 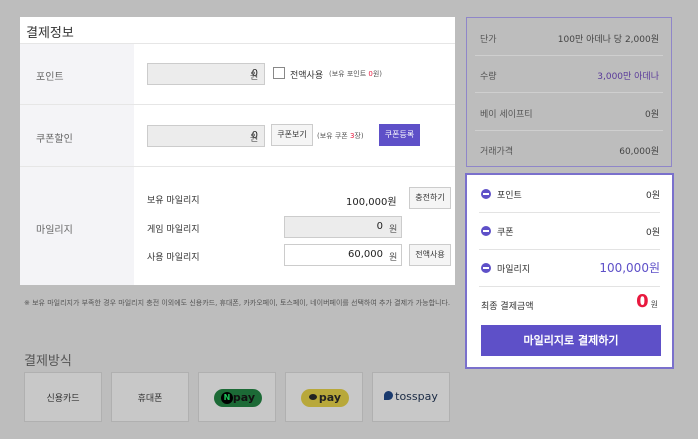 What do you see at coordinates (206, 74) in the screenshot?
I see `point-input: 0` at bounding box center [206, 74].